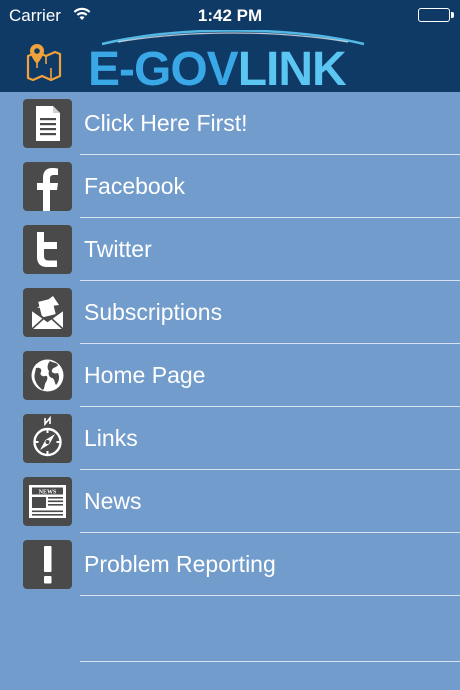 Image resolution: width=460 pixels, height=690 pixels. Describe the element at coordinates (180, 564) in the screenshot. I see `menu-item-label: Problem Reporting` at that location.